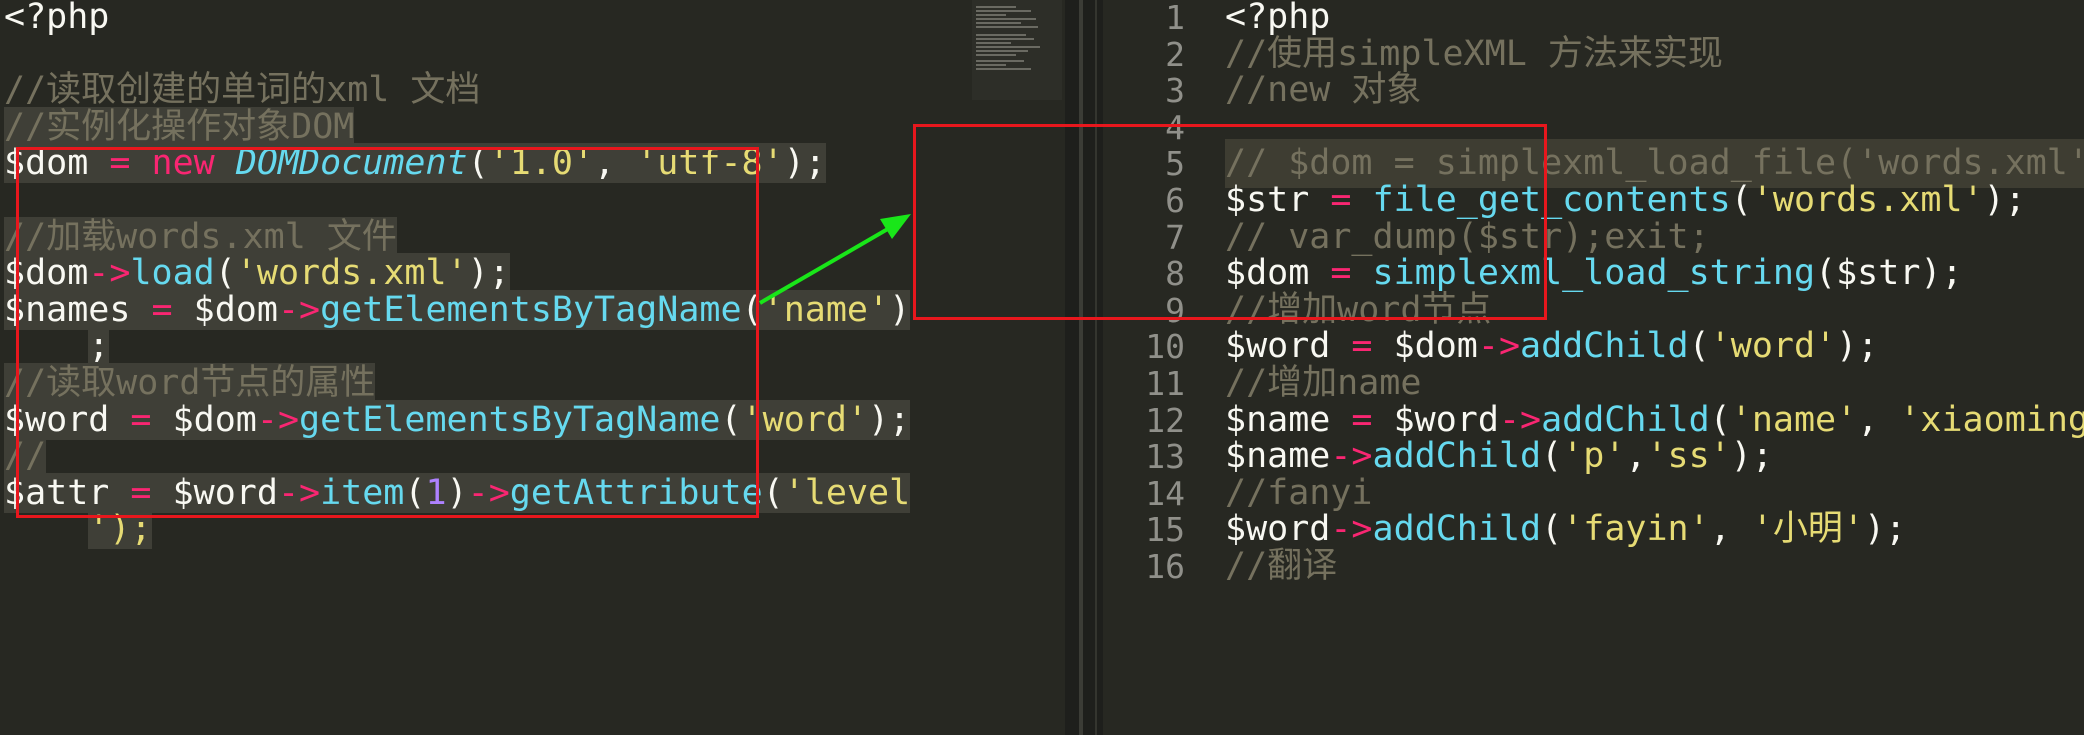  I want to click on code-token: 'xiaoming', so click(1991, 419).